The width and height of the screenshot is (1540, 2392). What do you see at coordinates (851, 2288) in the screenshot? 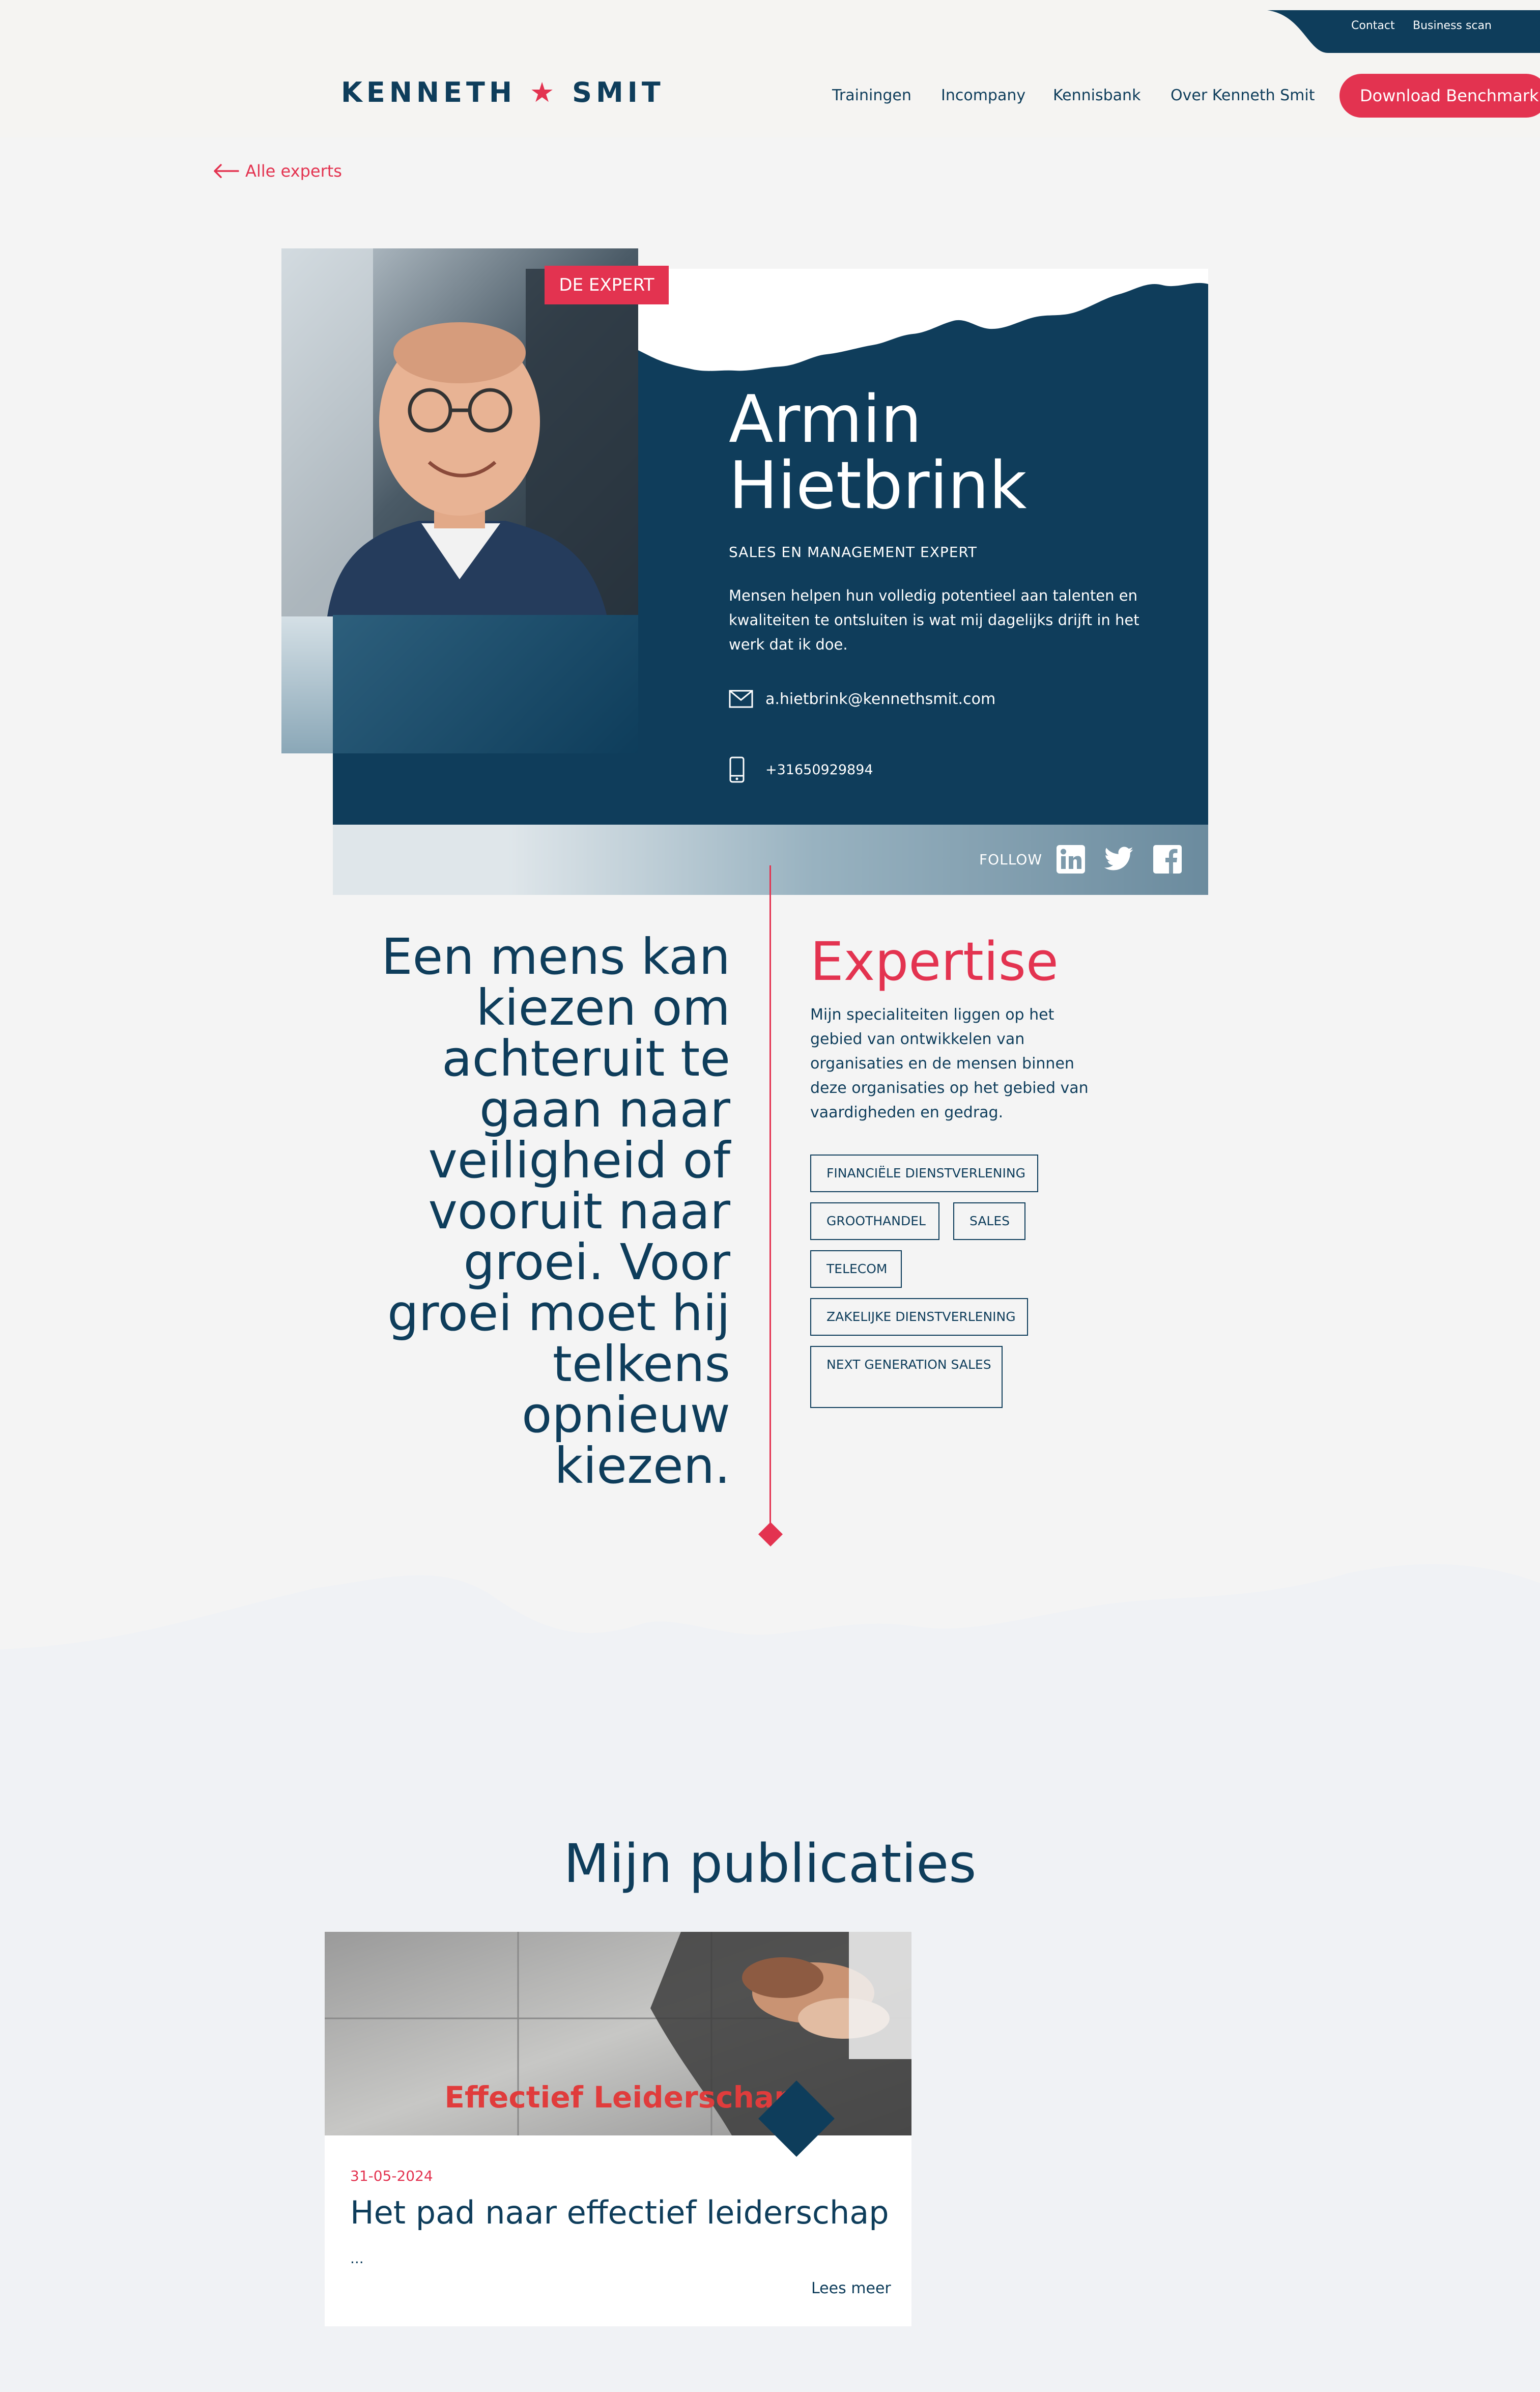
I see `read-more-link: Lees meer` at bounding box center [851, 2288].